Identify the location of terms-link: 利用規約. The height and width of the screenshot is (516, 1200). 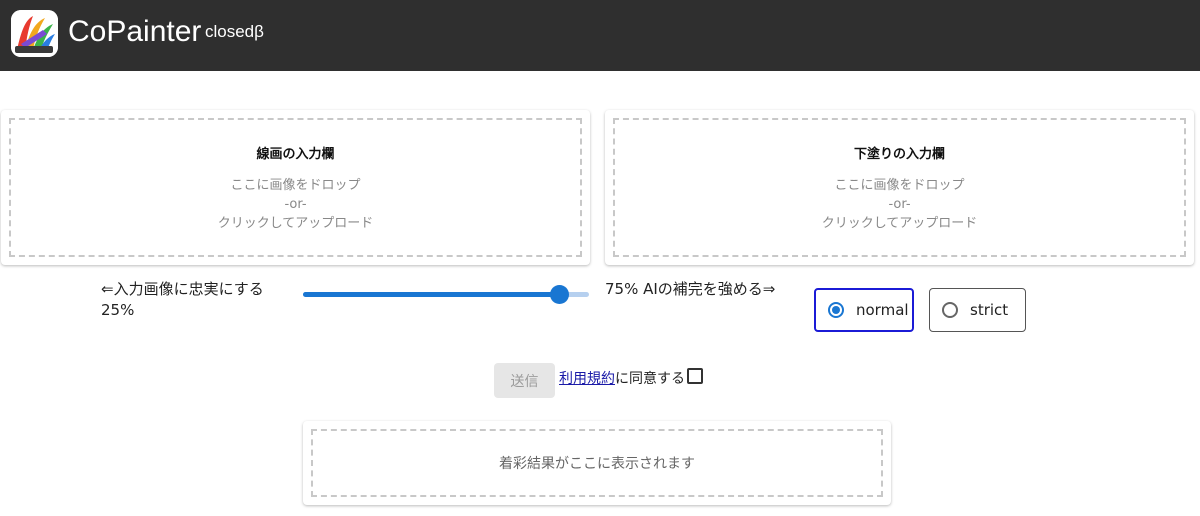
(587, 379).